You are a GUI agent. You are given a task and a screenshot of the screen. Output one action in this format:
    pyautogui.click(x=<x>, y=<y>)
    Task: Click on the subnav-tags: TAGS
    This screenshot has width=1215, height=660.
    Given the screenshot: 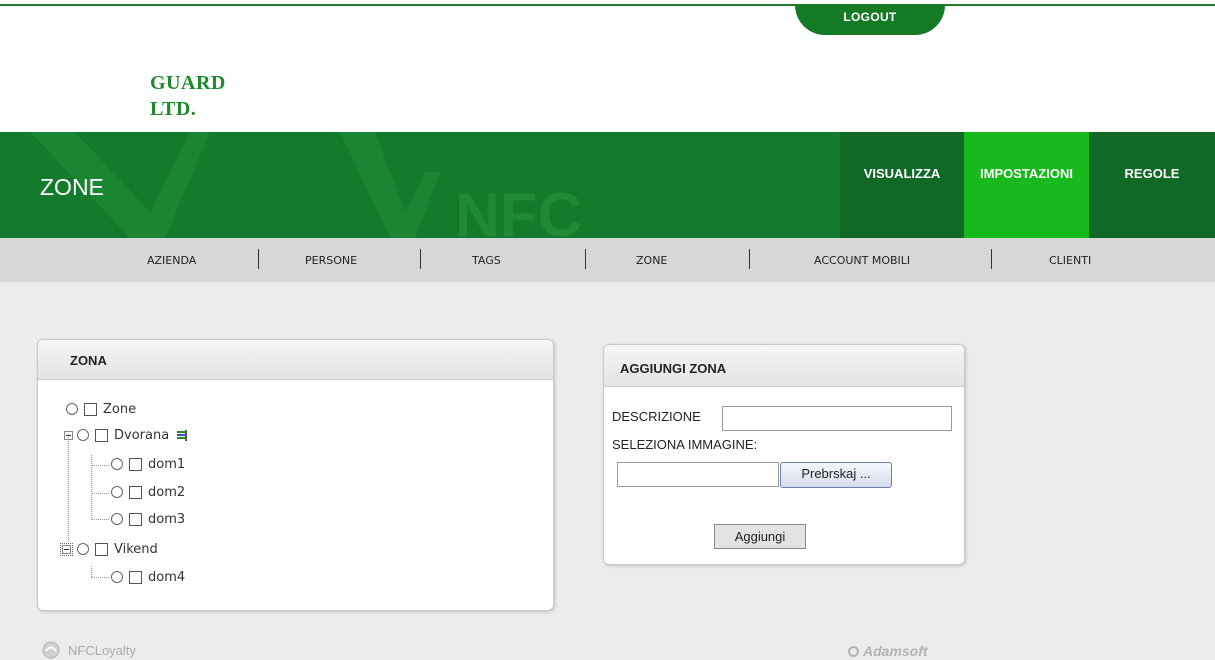 What is the action you would take?
    pyautogui.click(x=486, y=260)
    